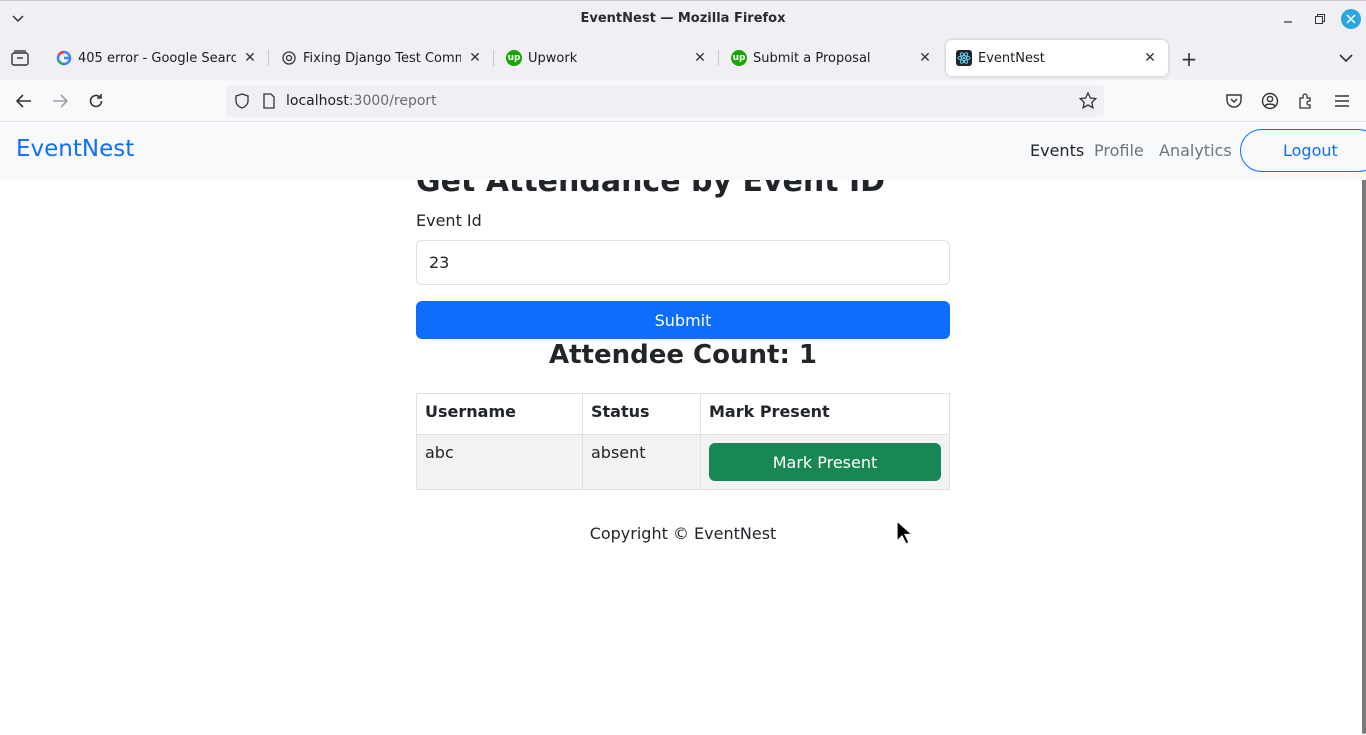 This screenshot has height=735, width=1366. What do you see at coordinates (96, 101) in the screenshot?
I see `reload-icon` at bounding box center [96, 101].